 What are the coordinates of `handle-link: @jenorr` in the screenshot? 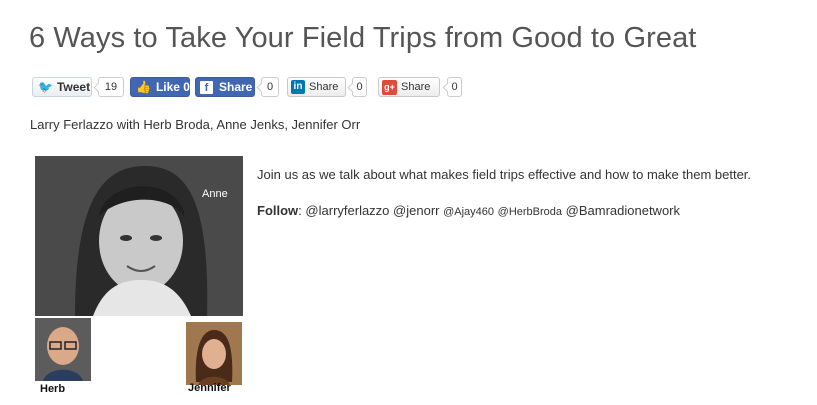 It's located at (416, 210).